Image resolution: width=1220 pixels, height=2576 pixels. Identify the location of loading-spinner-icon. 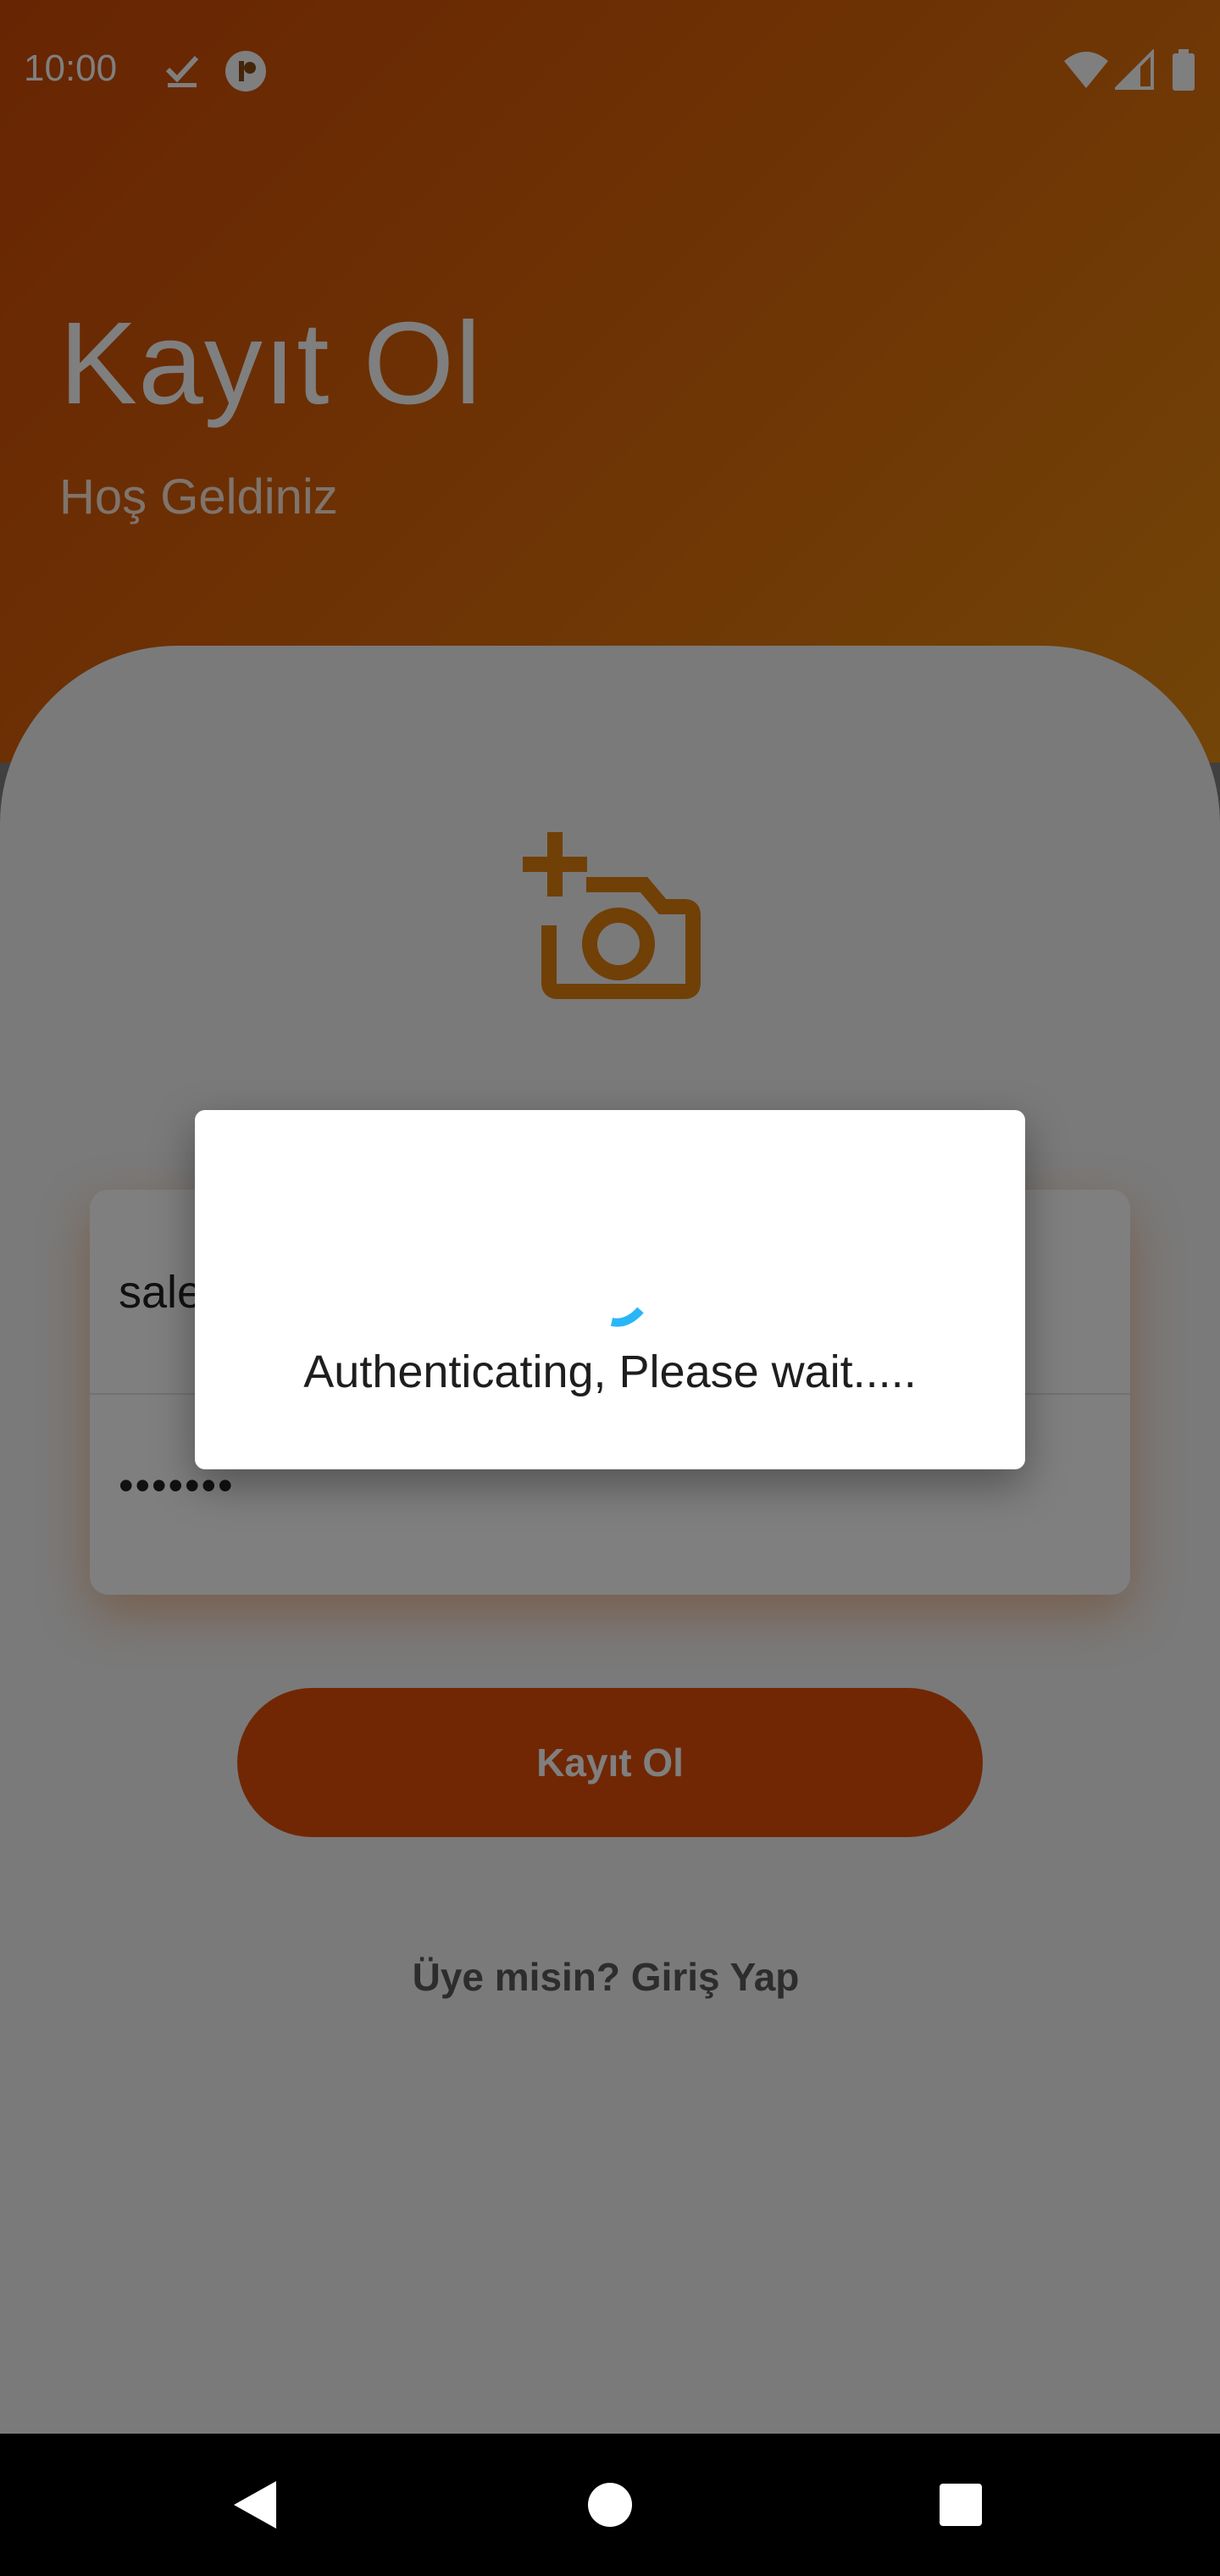
(627, 1315).